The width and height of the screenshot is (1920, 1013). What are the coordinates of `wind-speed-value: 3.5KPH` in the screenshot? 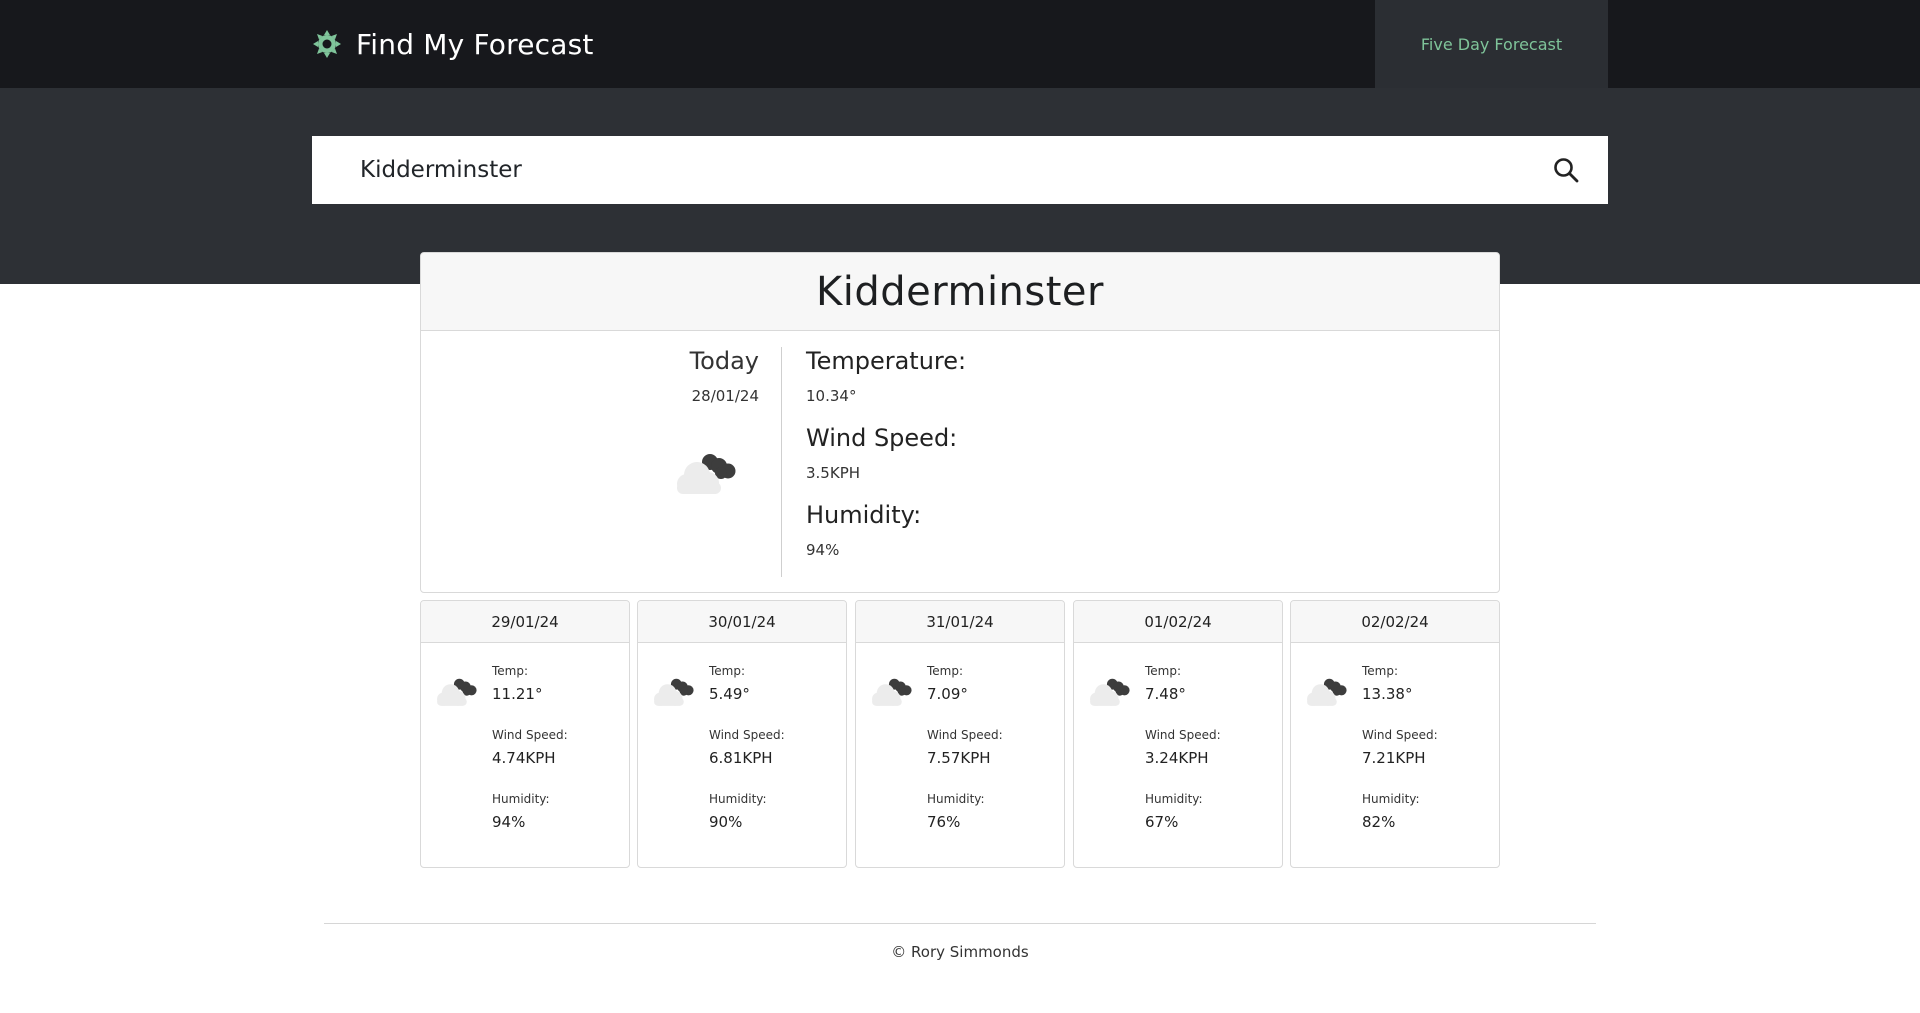 It's located at (833, 473).